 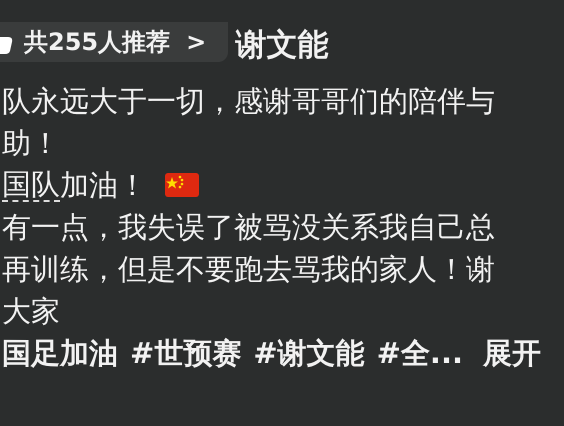 What do you see at coordinates (511, 353) in the screenshot?
I see `expand-link: 展开` at bounding box center [511, 353].